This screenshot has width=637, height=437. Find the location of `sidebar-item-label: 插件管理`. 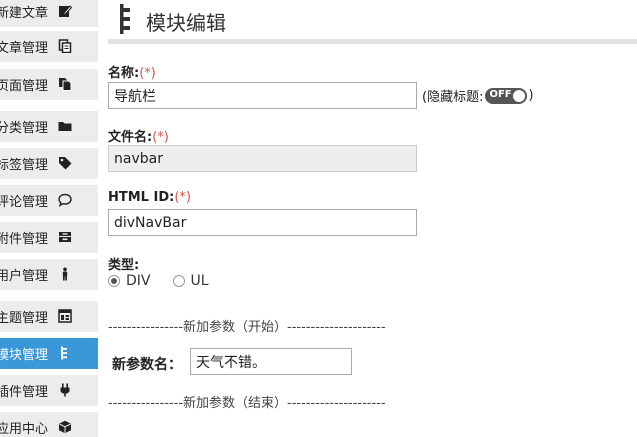

sidebar-item-label: 插件管理 is located at coordinates (24, 392).